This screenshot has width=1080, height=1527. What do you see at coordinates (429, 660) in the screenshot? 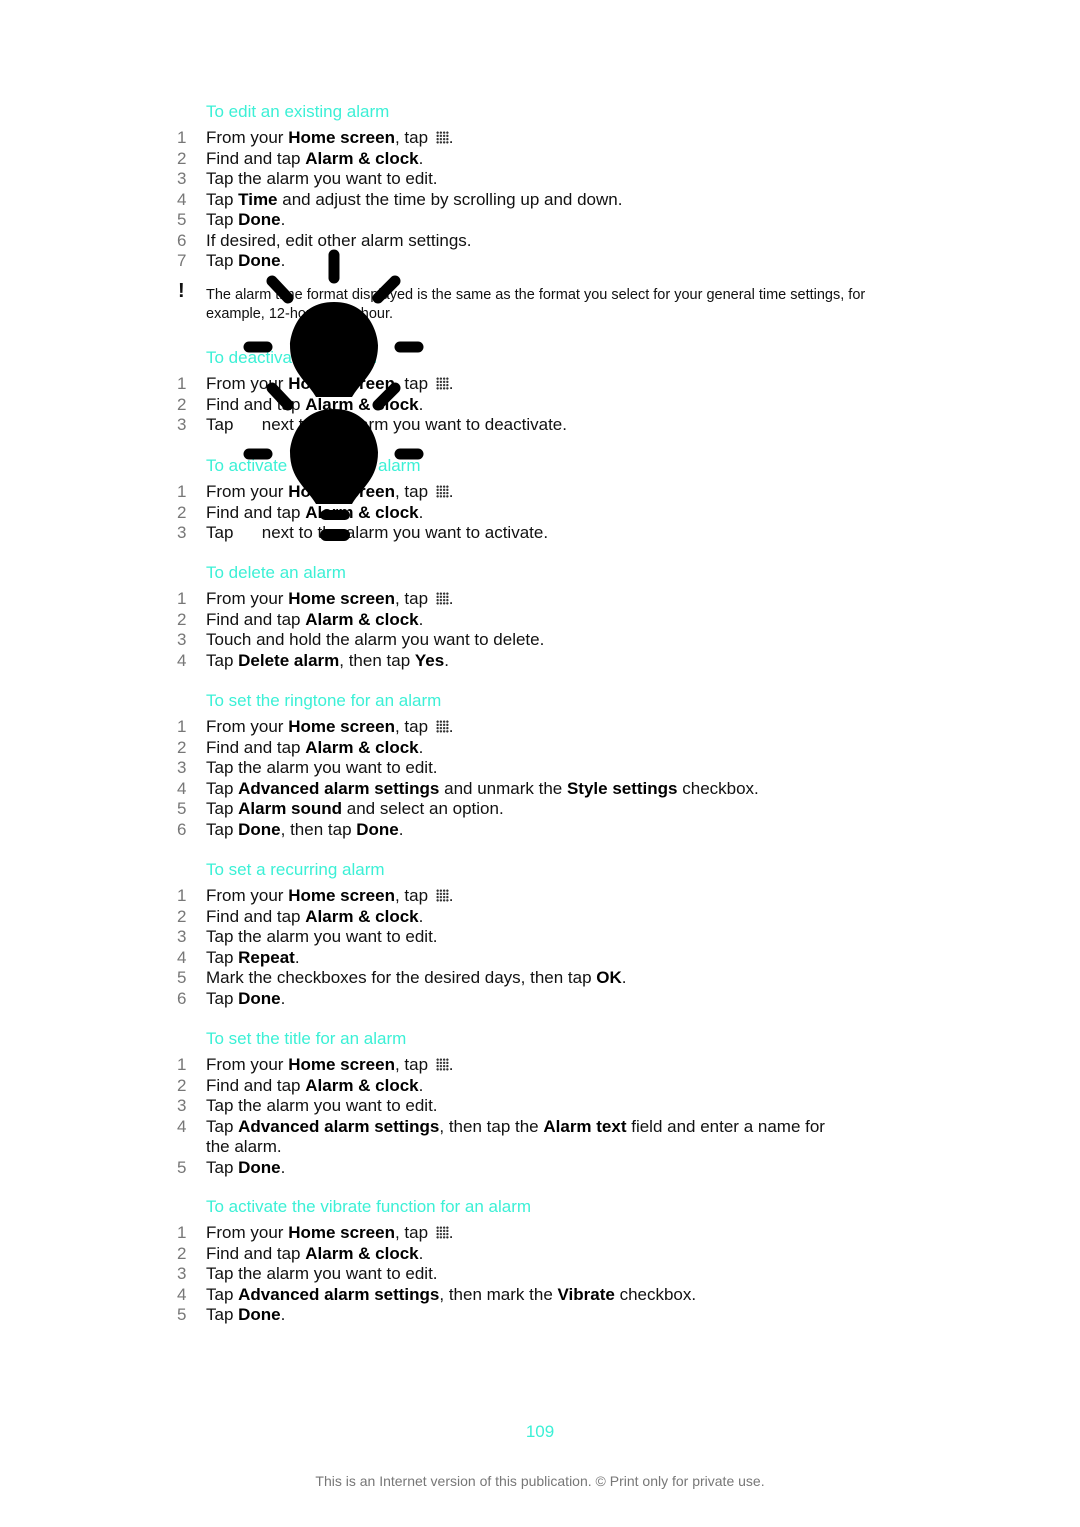
I see `ui-term: Yes` at bounding box center [429, 660].